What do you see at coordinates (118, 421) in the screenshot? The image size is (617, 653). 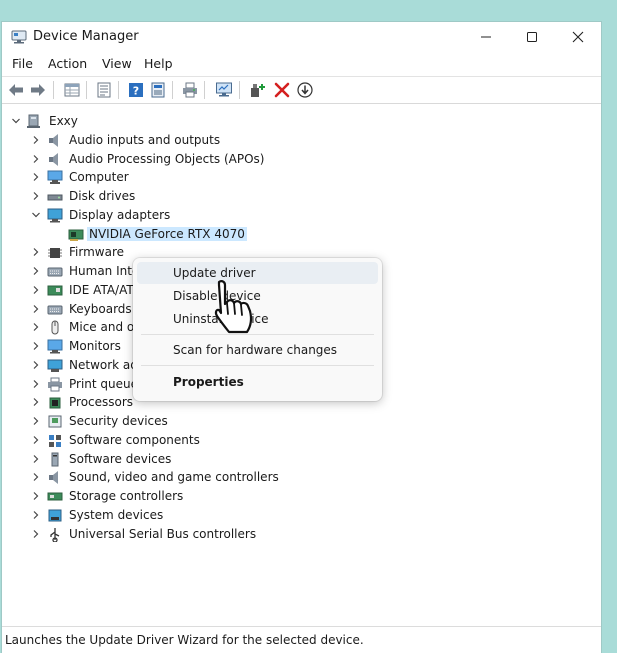 I see `tree-category-label: Security devices` at bounding box center [118, 421].